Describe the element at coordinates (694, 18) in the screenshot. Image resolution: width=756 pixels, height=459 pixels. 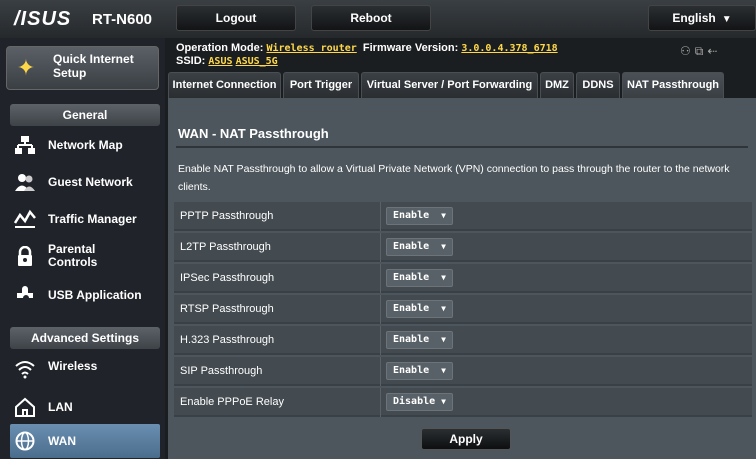
I see `language-label: English` at that location.